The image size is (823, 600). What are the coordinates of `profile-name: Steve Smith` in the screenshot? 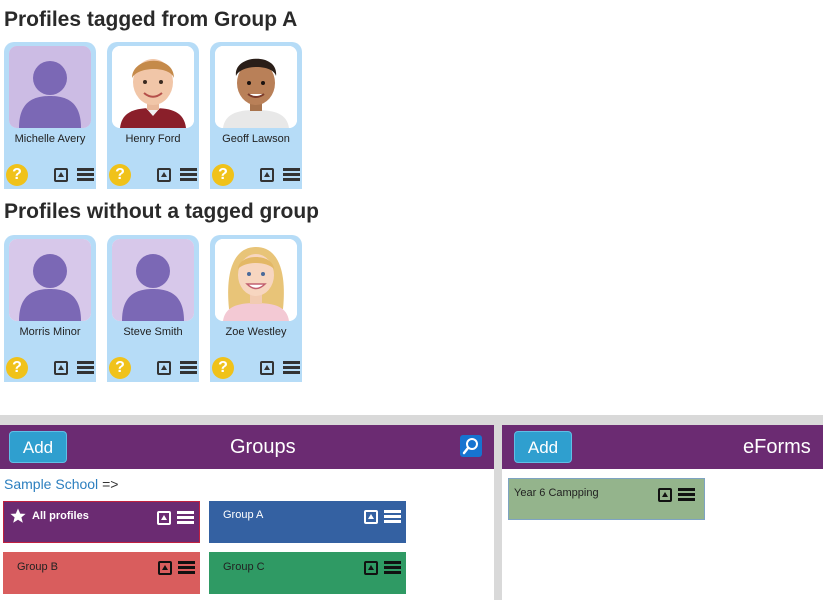 It's located at (153, 332).